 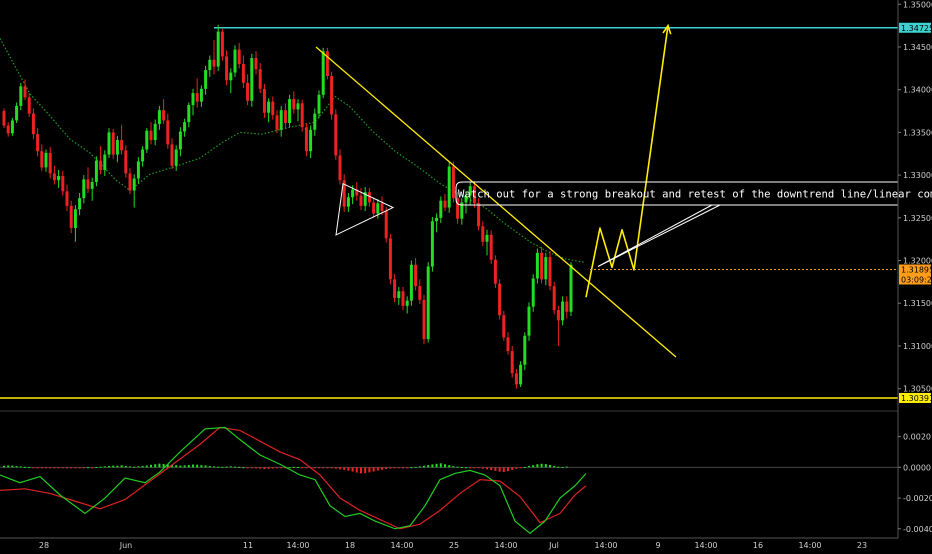 What do you see at coordinates (657, 545) in the screenshot?
I see `x-tick-label: 9` at bounding box center [657, 545].